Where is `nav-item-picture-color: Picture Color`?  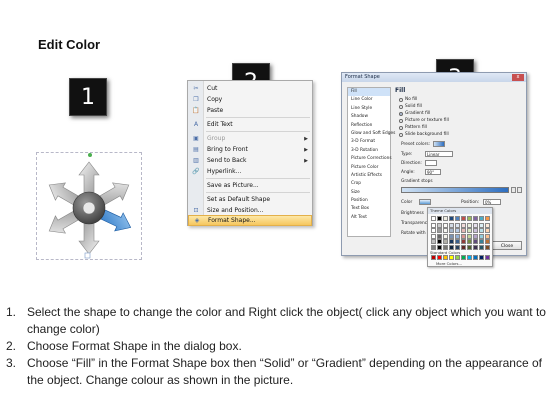 nav-item-picture-color: Picture Color is located at coordinates (369, 168).